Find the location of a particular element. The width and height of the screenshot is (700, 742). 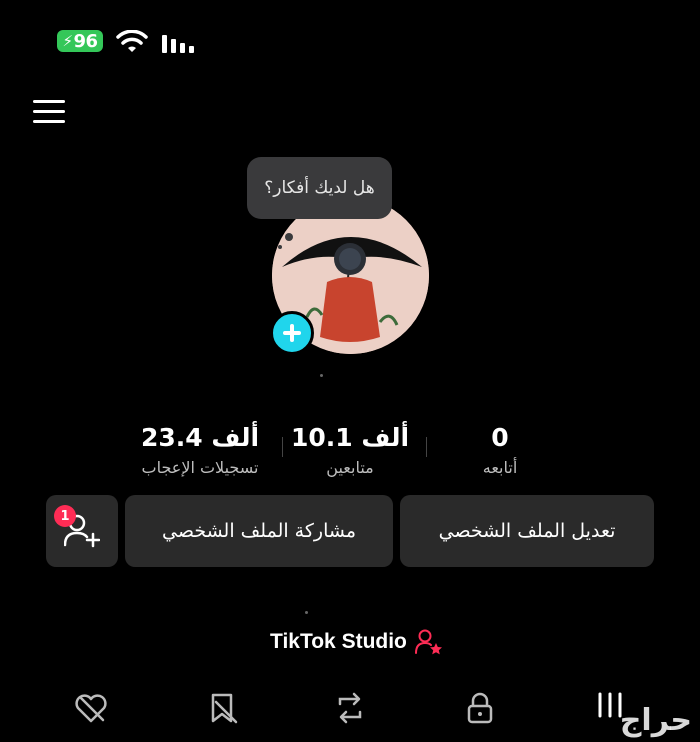

liked-videos-tab-icon is located at coordinates (91, 708).